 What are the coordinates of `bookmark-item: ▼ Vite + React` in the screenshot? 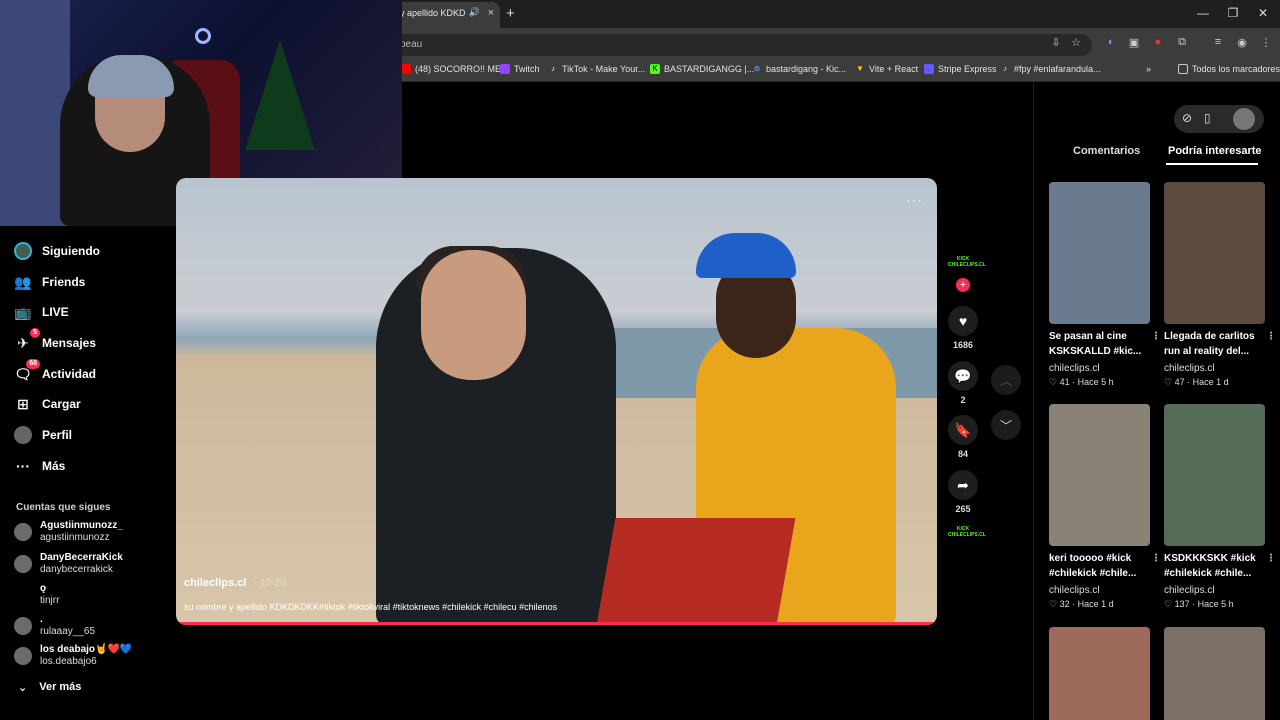 It's located at (886, 69).